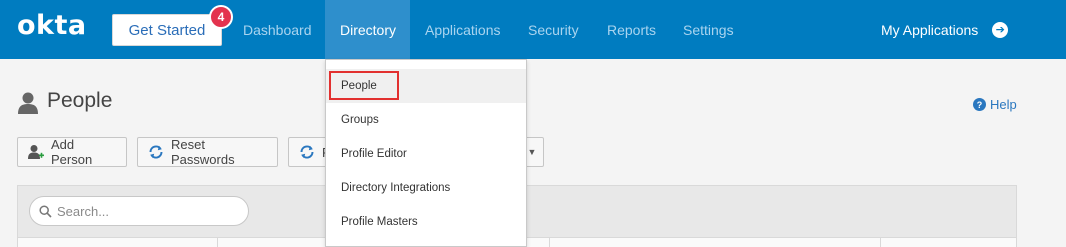 The width and height of the screenshot is (1066, 247). What do you see at coordinates (426, 222) in the screenshot?
I see `menu-item-profile-masters: Profile Masters` at bounding box center [426, 222].